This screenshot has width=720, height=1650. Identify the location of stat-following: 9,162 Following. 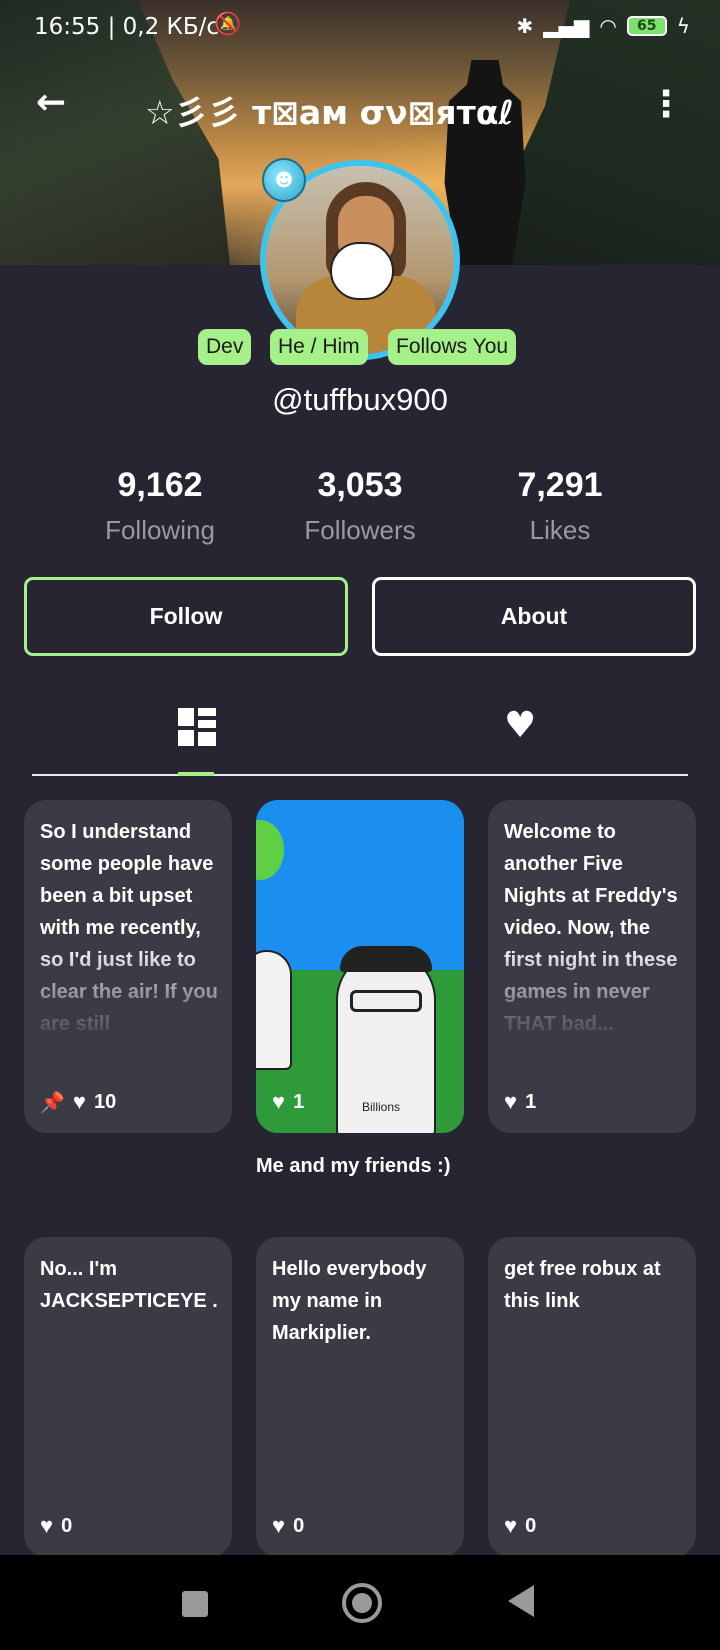
(160, 506).